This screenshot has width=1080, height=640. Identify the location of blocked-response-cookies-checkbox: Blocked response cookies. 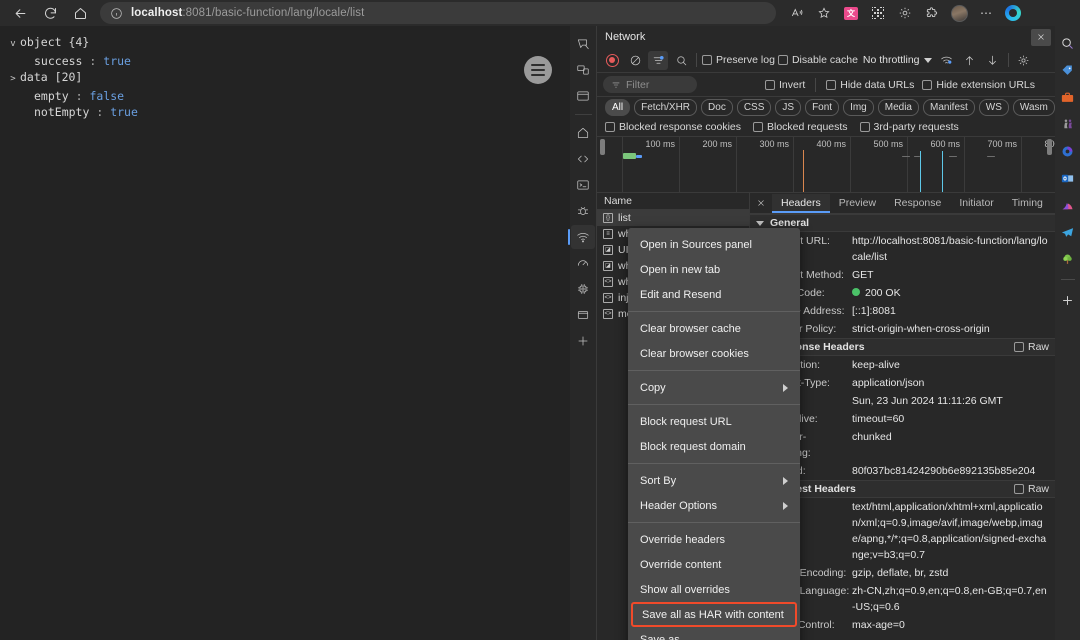
(673, 127).